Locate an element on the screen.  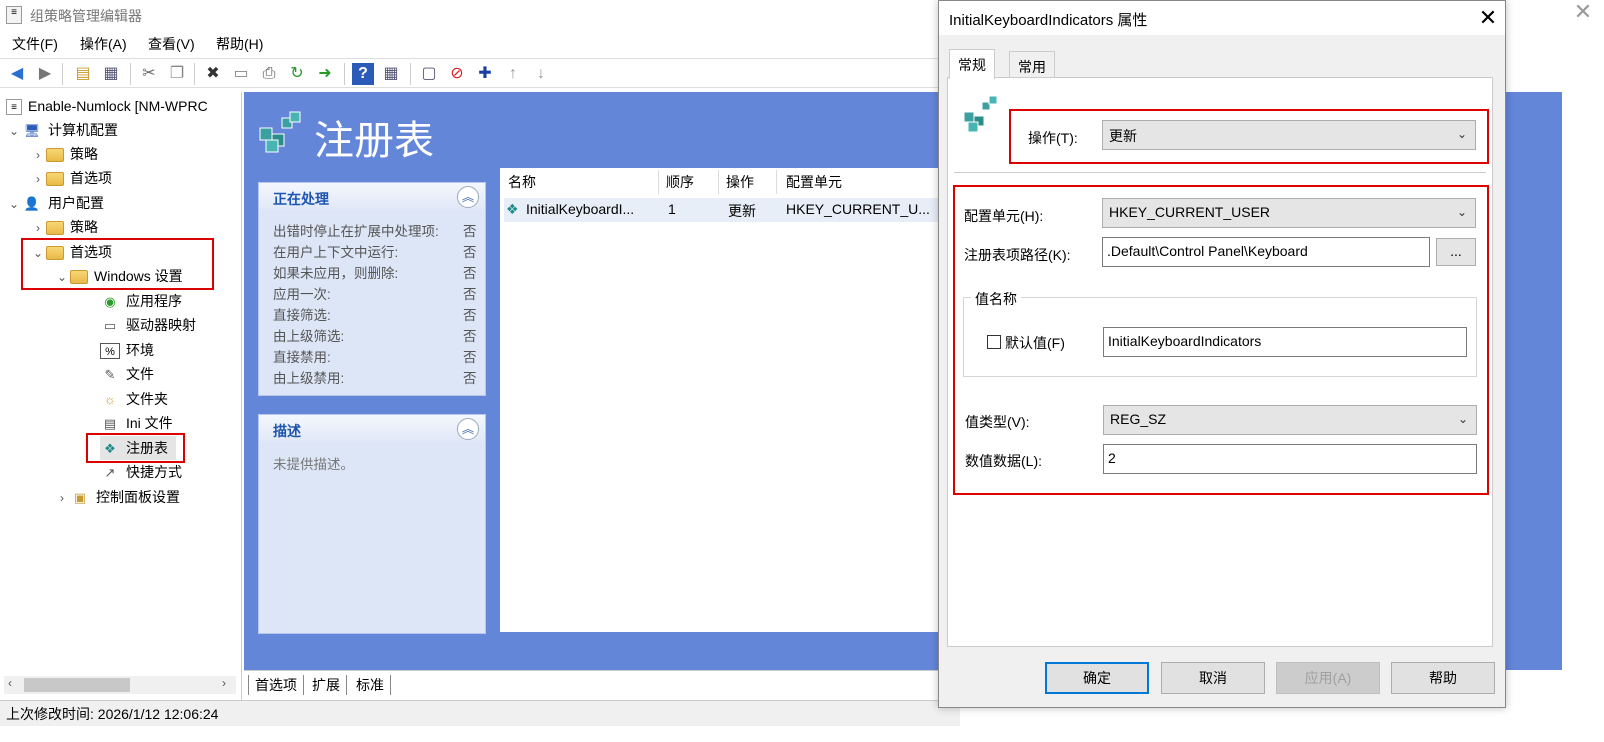
scroll-left-icon: ‹ is located at coordinates (10, 683).